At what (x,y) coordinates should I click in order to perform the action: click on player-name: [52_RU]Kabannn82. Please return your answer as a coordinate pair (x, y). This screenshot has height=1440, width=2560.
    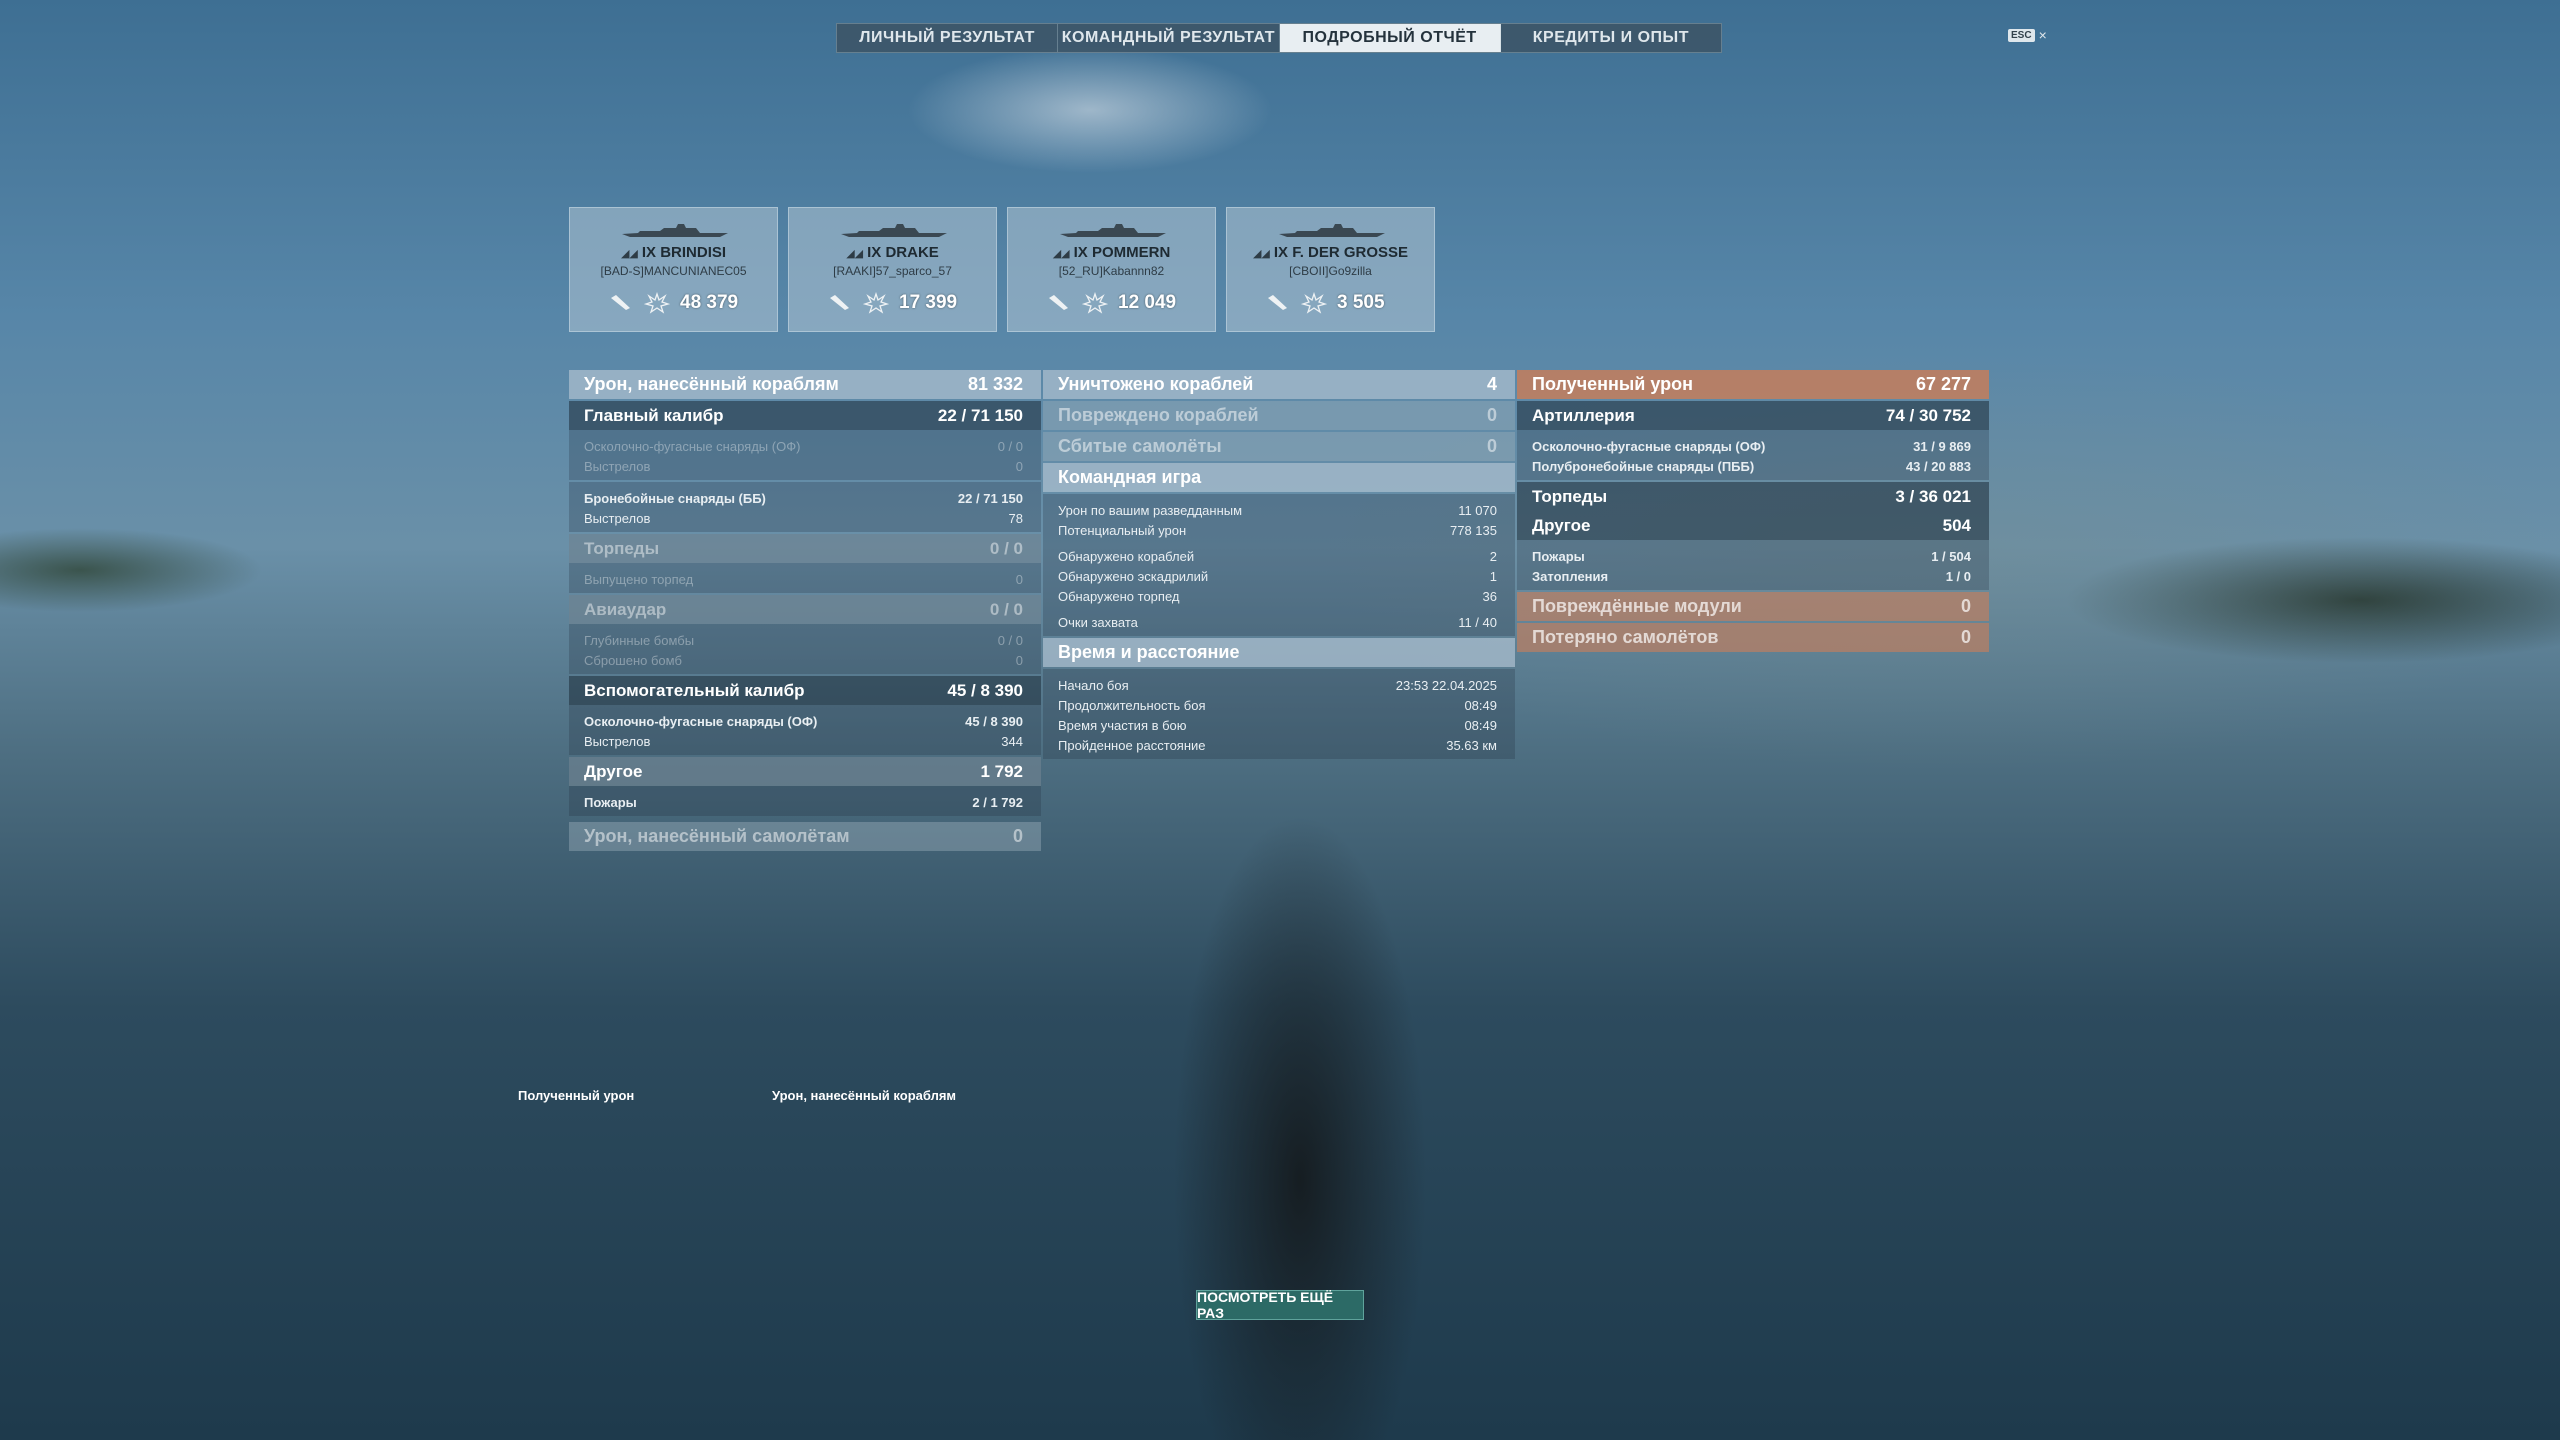
    Looking at the image, I should click on (1111, 271).